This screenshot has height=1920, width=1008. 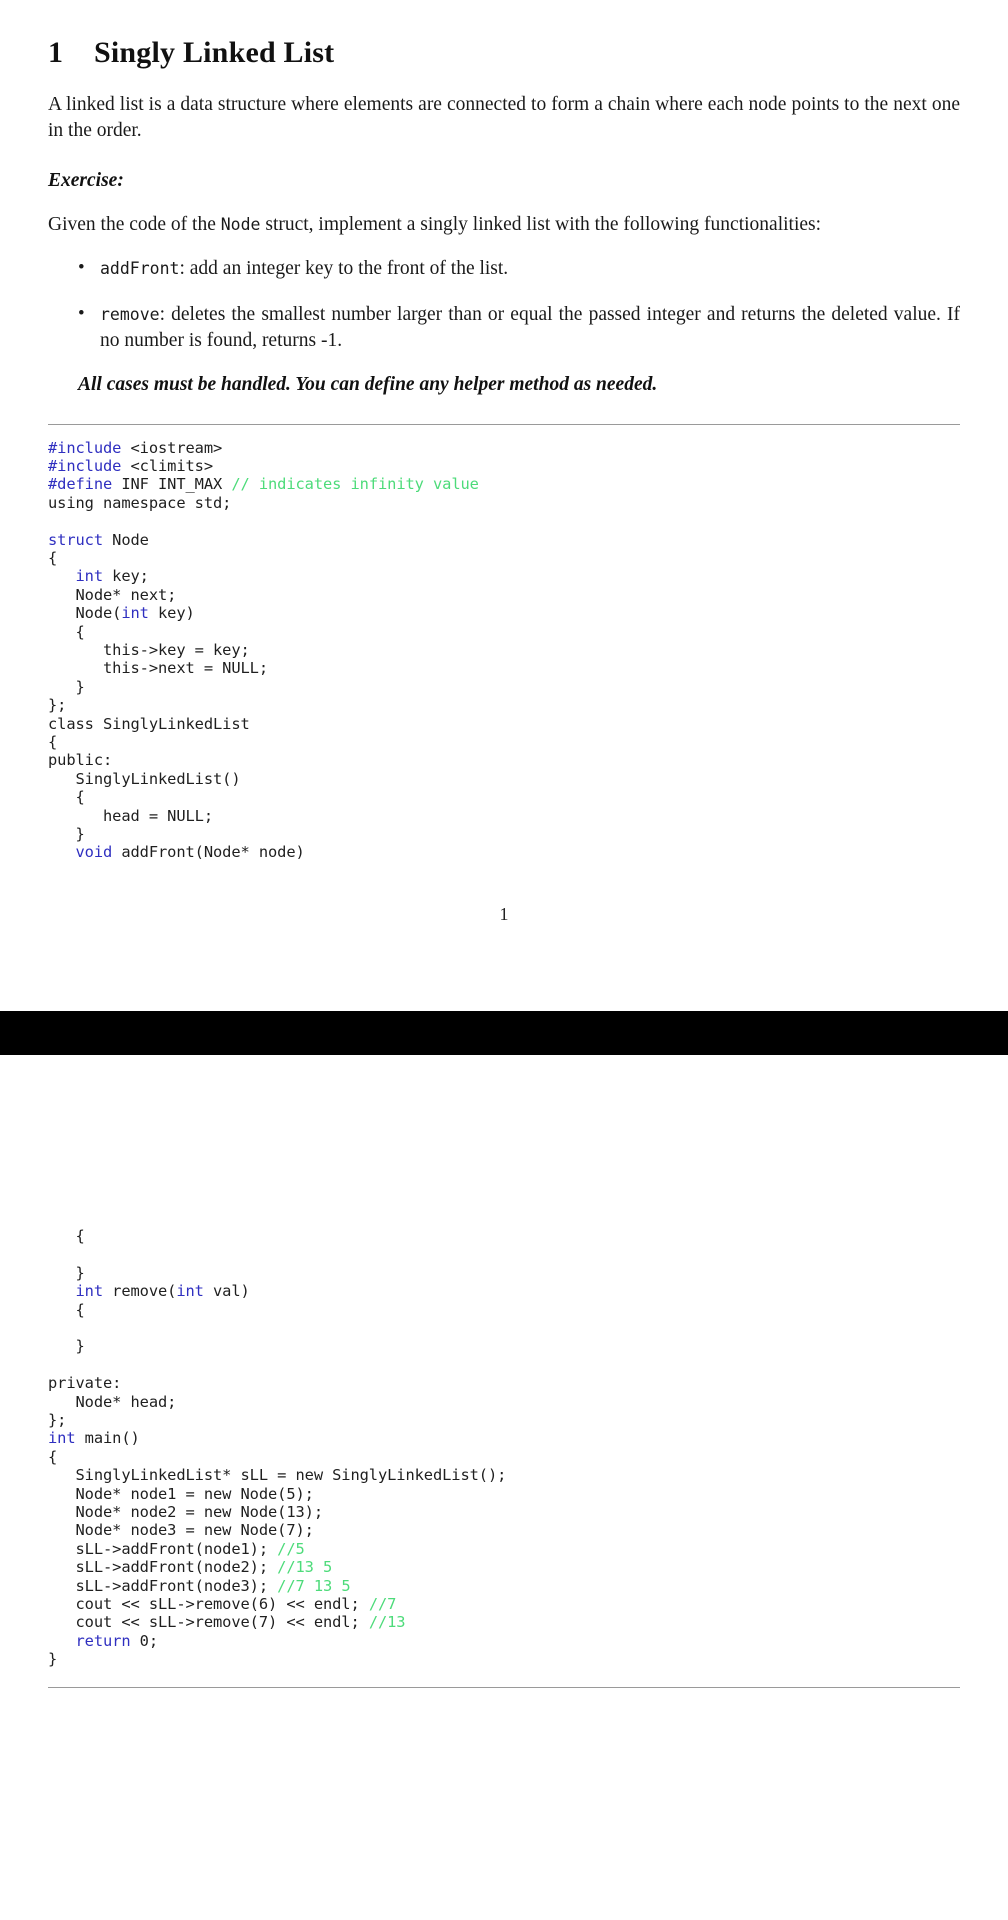 What do you see at coordinates (504, 424) in the screenshot?
I see `listing-rule-top` at bounding box center [504, 424].